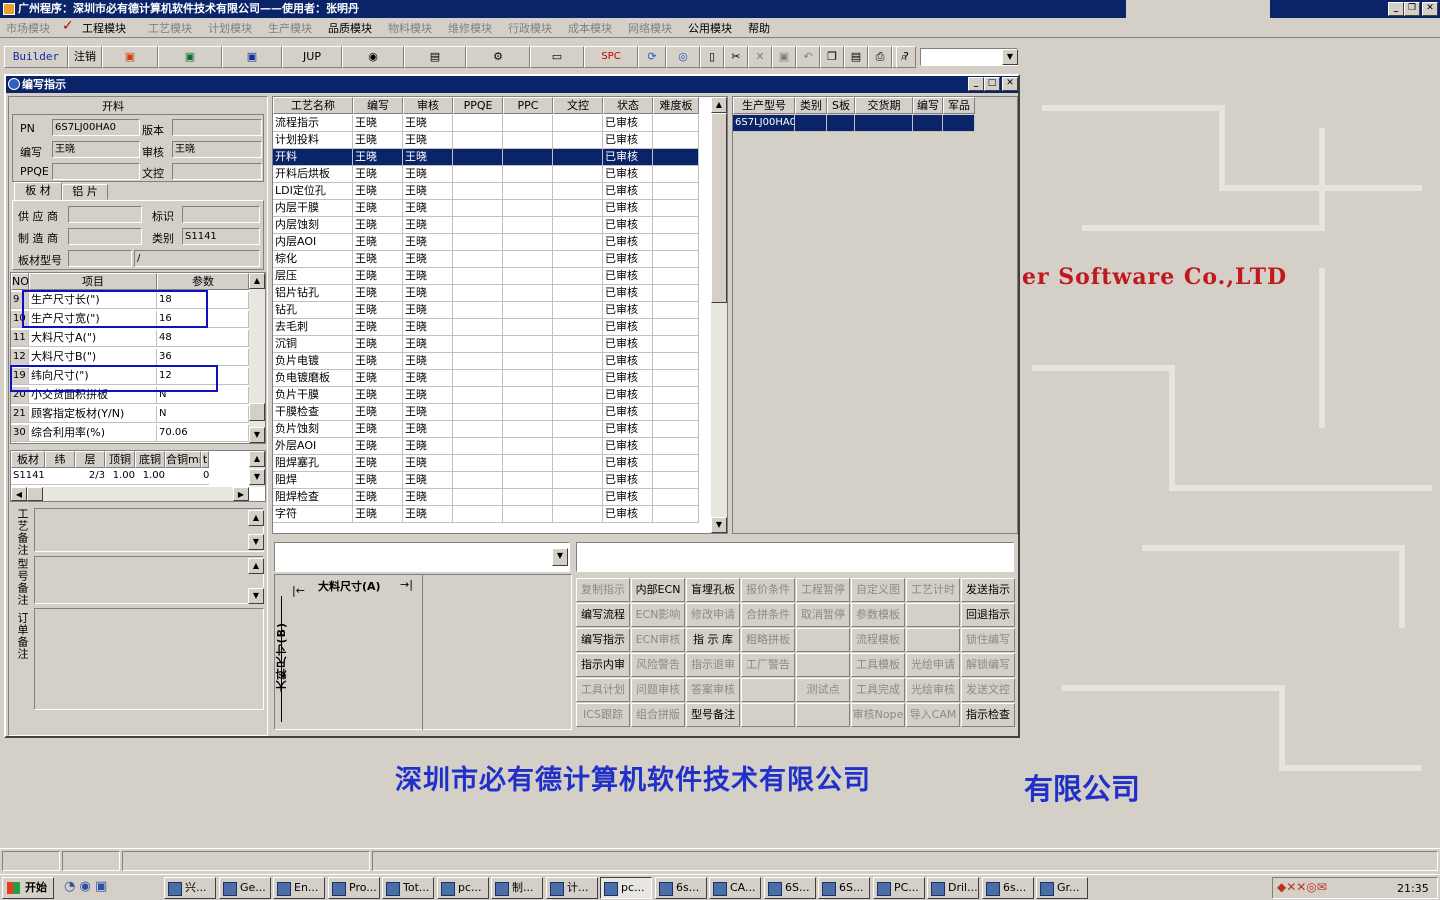 Image resolution: width=1440 pixels, height=900 pixels. What do you see at coordinates (676, 105) in the screenshot?
I see `process-header-cell: 难度板` at bounding box center [676, 105].